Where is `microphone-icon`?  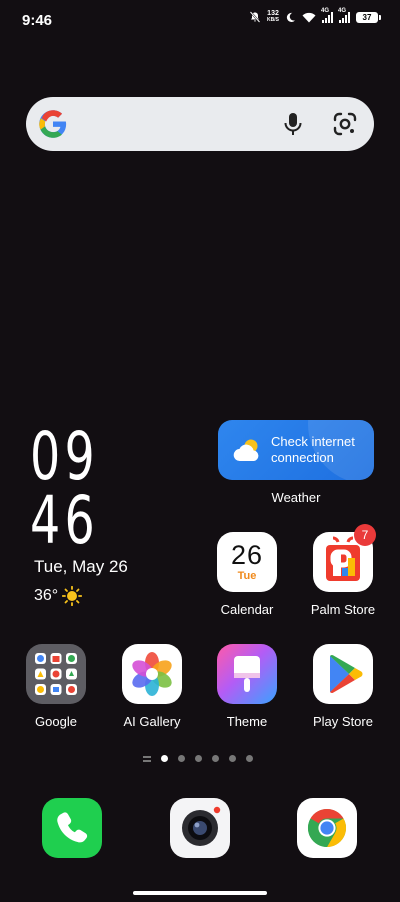
microphone-icon is located at coordinates (293, 124).